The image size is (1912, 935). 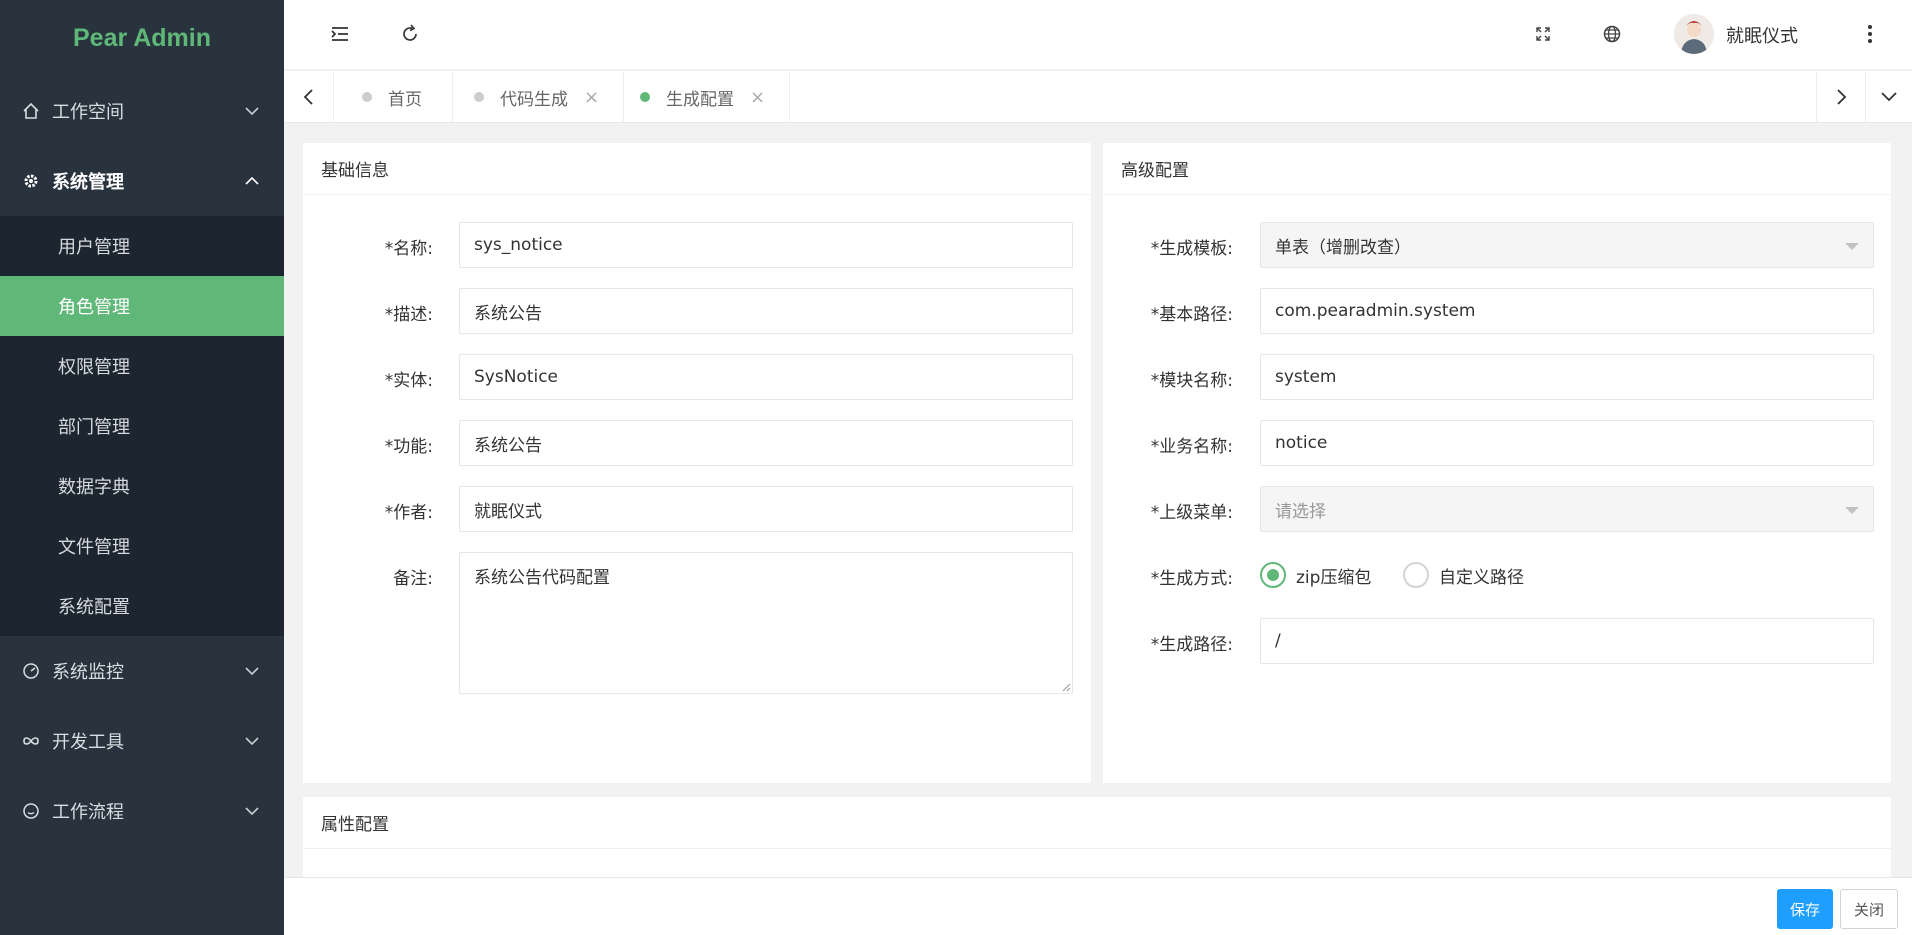 What do you see at coordinates (252, 181) in the screenshot?
I see `chevron-up-icon` at bounding box center [252, 181].